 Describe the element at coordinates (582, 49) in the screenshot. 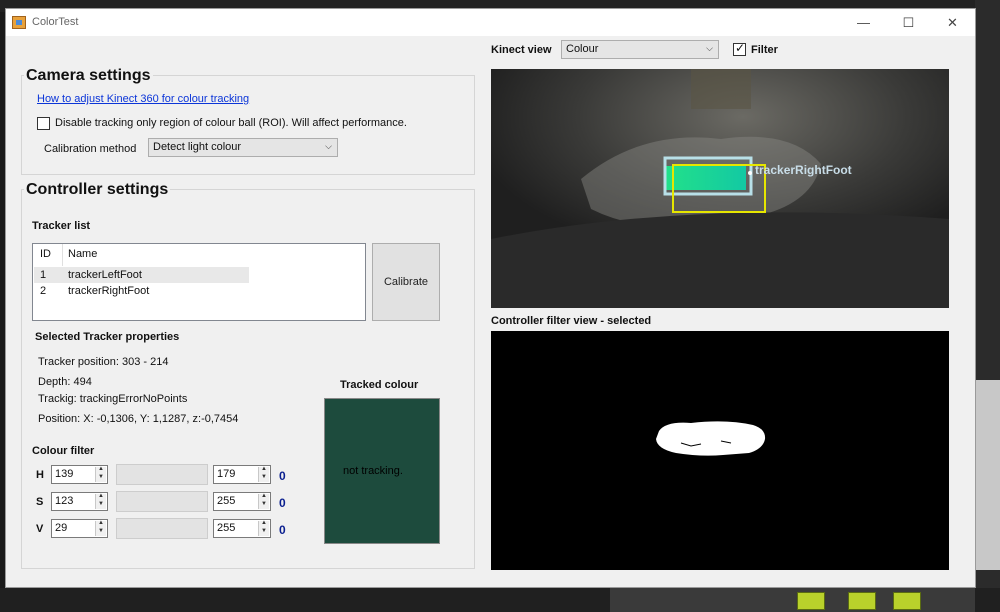

I see `kinect-view-value: Colour` at that location.